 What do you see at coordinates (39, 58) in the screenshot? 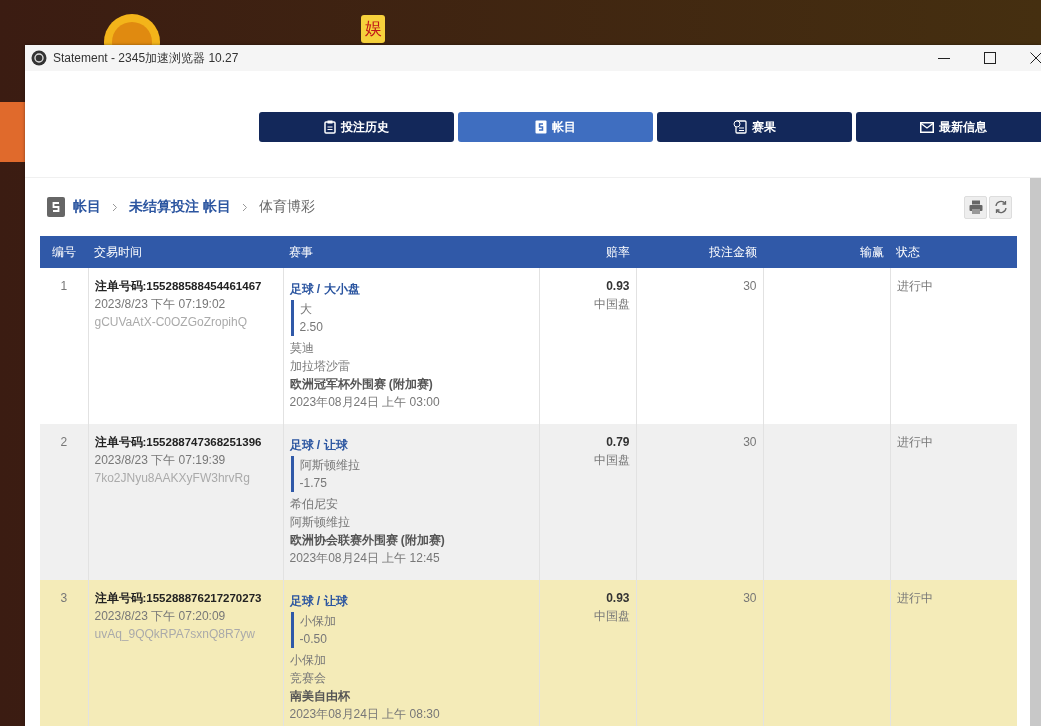
I see `app-icon` at bounding box center [39, 58].